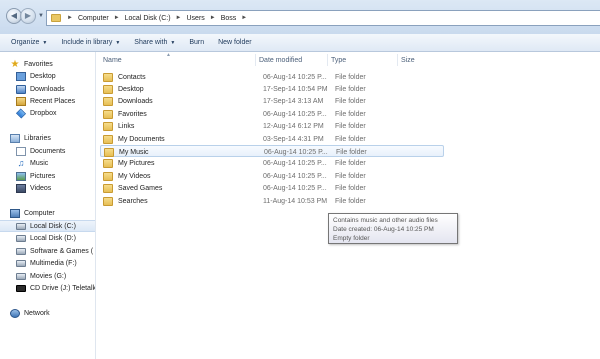 The image size is (600, 359). I want to click on file-name-cell: Favorites, so click(178, 114).